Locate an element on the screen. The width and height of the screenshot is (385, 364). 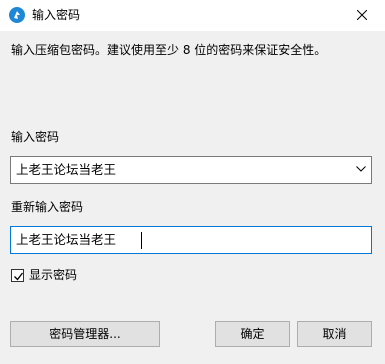
title-bar: 输入密码 is located at coordinates (192, 15).